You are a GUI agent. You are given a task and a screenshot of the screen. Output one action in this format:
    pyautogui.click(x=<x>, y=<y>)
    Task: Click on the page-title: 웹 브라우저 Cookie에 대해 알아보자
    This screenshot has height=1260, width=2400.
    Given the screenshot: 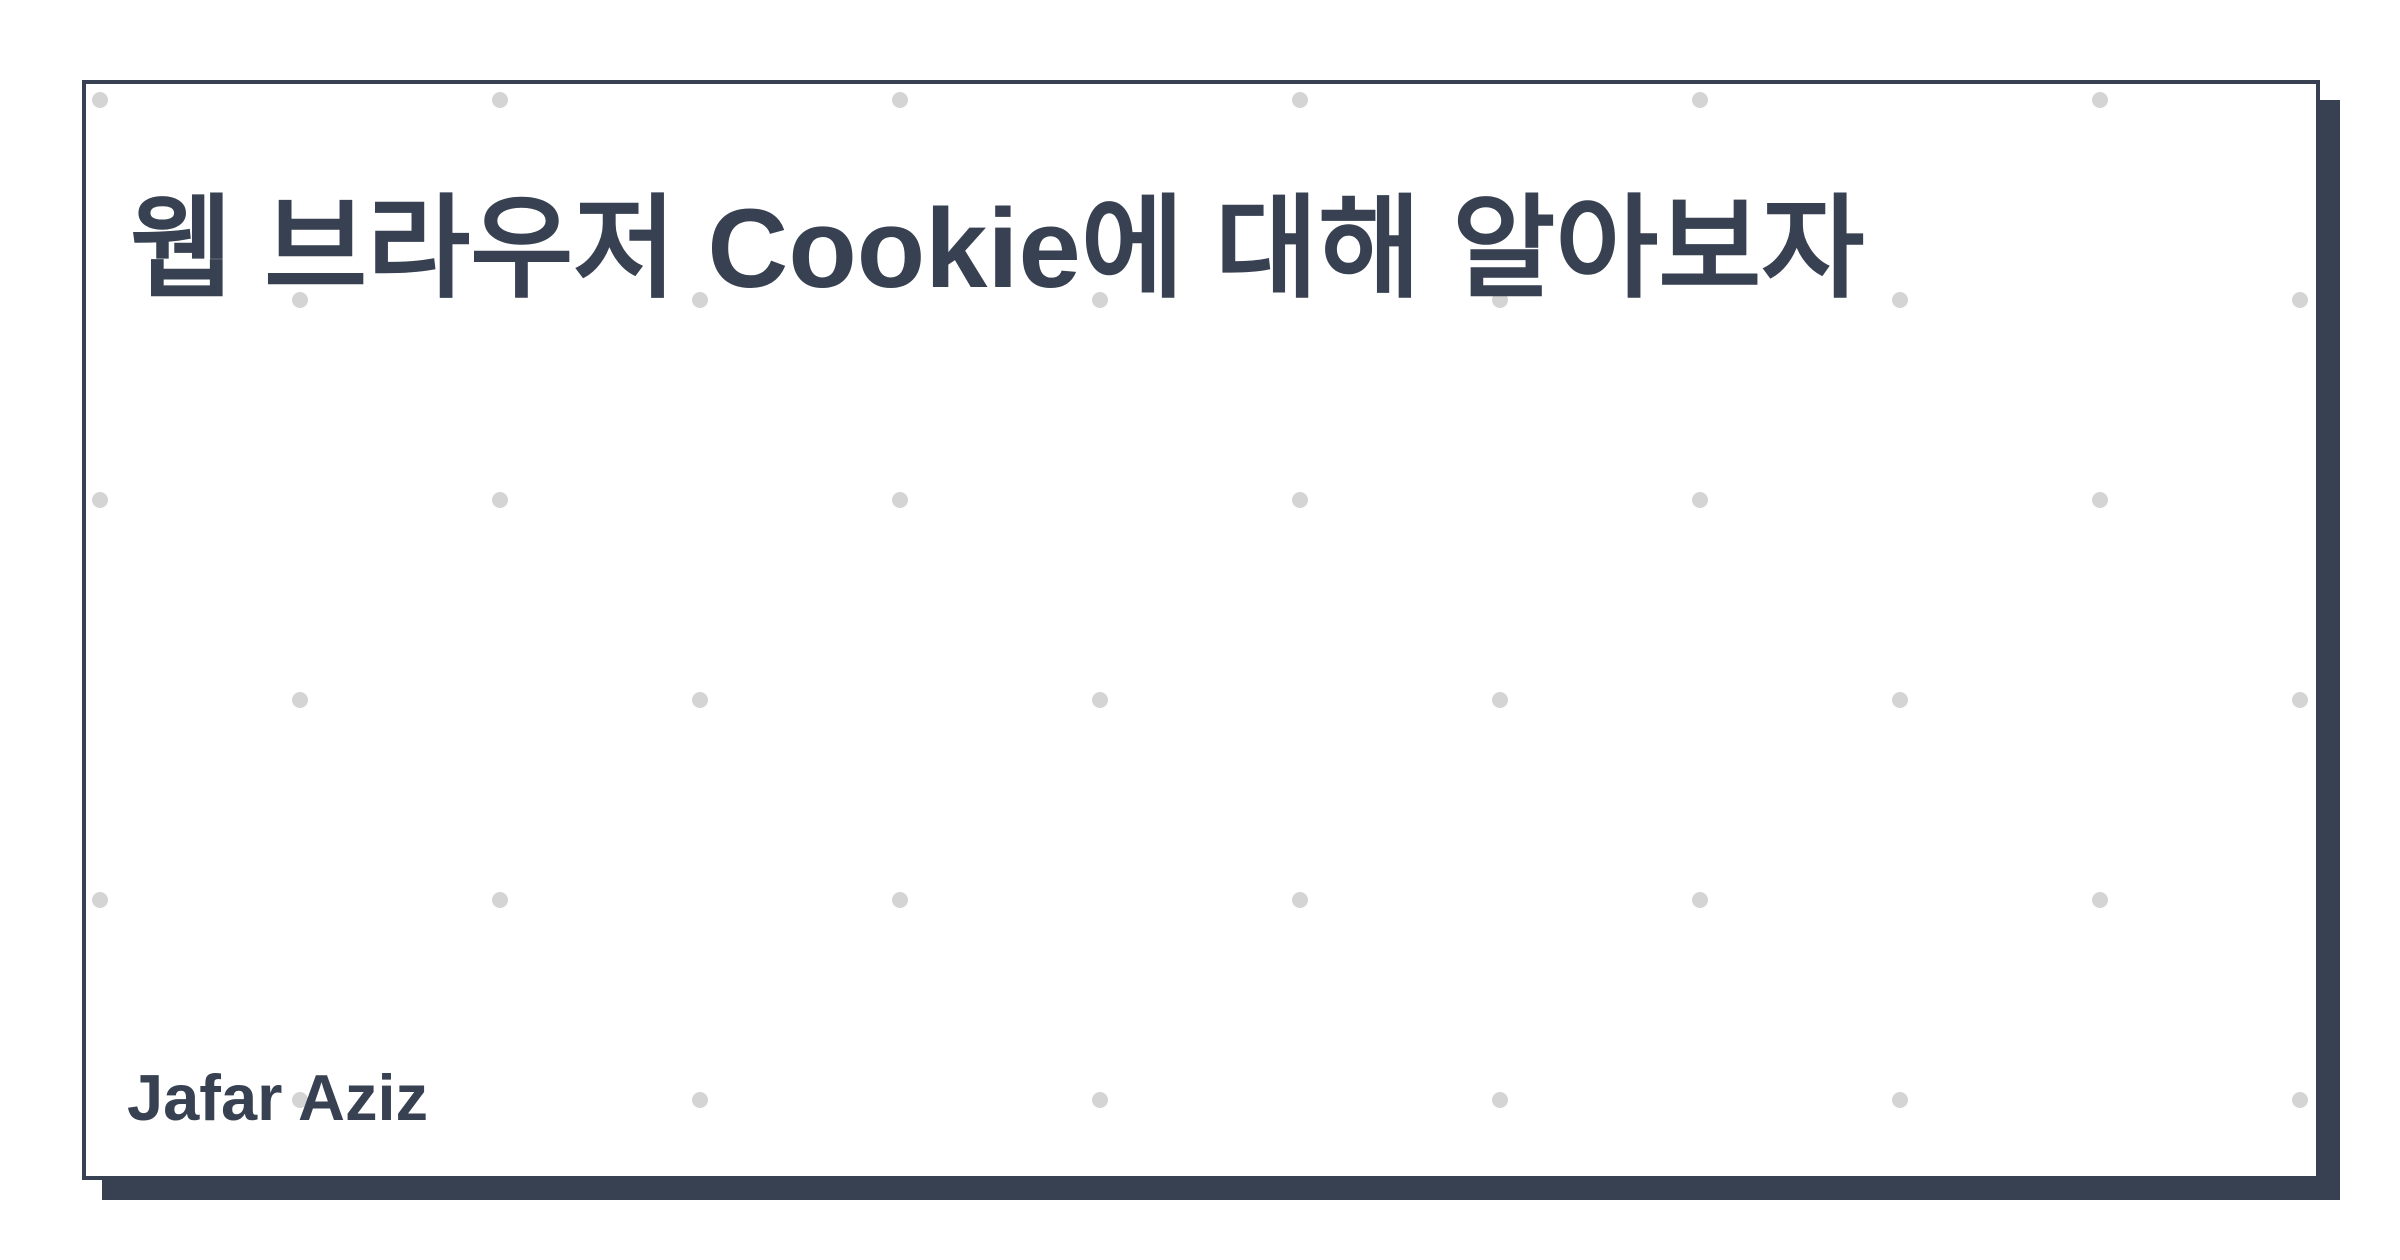 What is the action you would take?
    pyautogui.click(x=997, y=248)
    